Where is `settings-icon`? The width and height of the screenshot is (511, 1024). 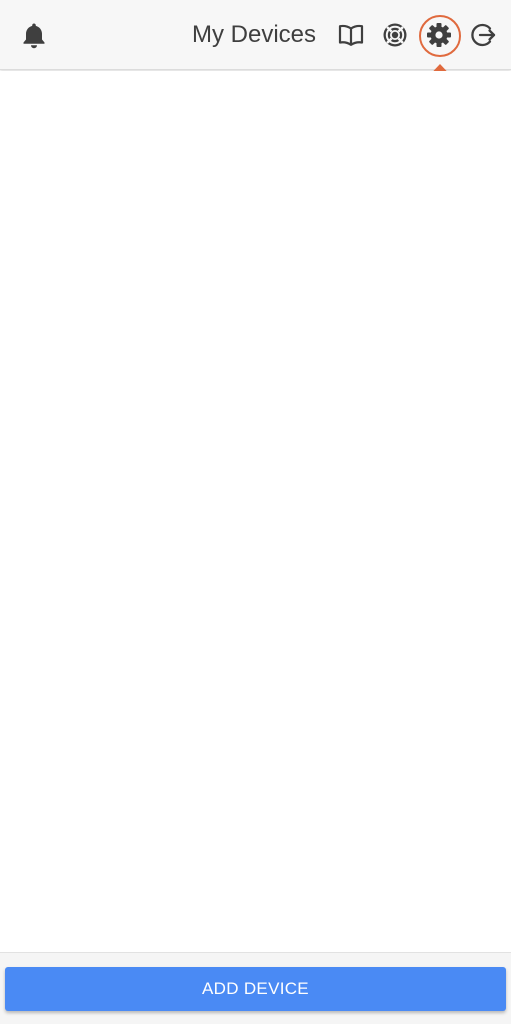
settings-icon is located at coordinates (439, 35).